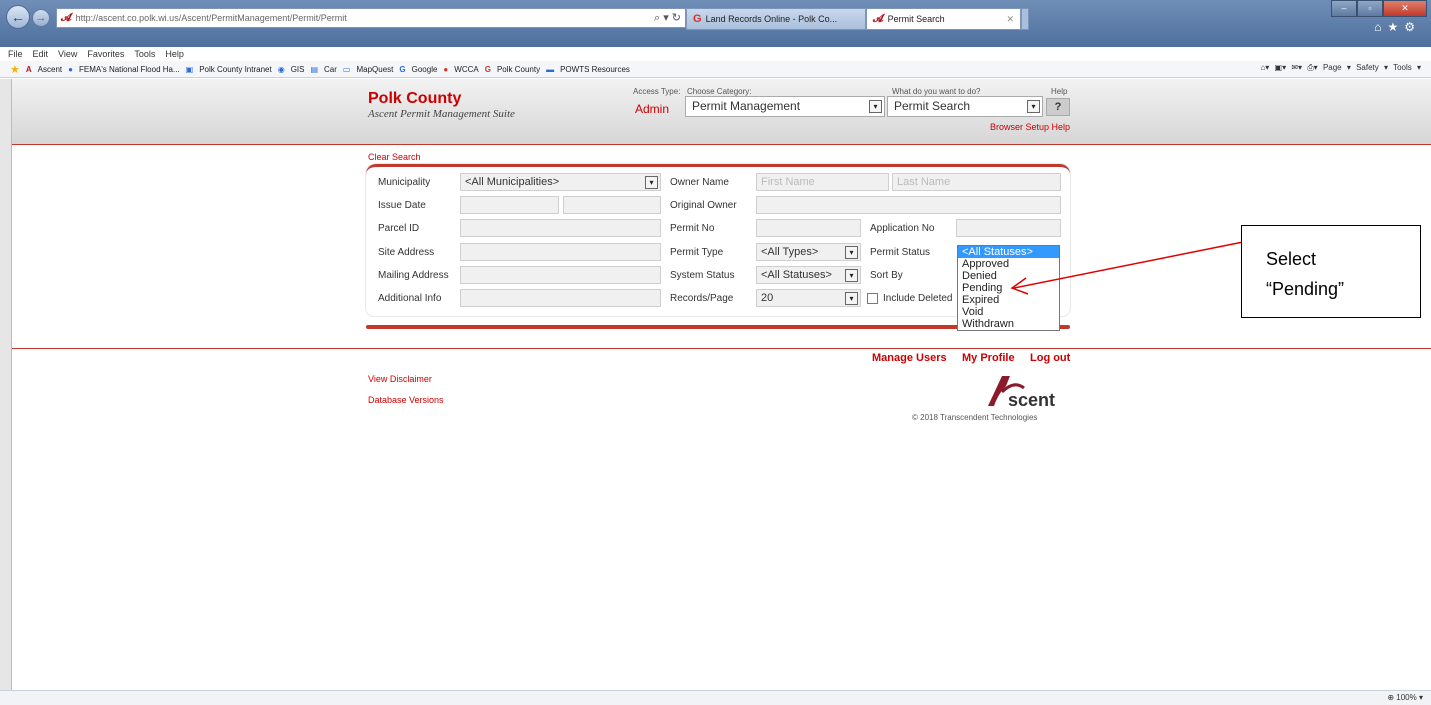 This screenshot has height=705, width=1431. What do you see at coordinates (667, 18) in the screenshot?
I see `search-refresh-icon: ⌕ ▾ ↻` at bounding box center [667, 18].